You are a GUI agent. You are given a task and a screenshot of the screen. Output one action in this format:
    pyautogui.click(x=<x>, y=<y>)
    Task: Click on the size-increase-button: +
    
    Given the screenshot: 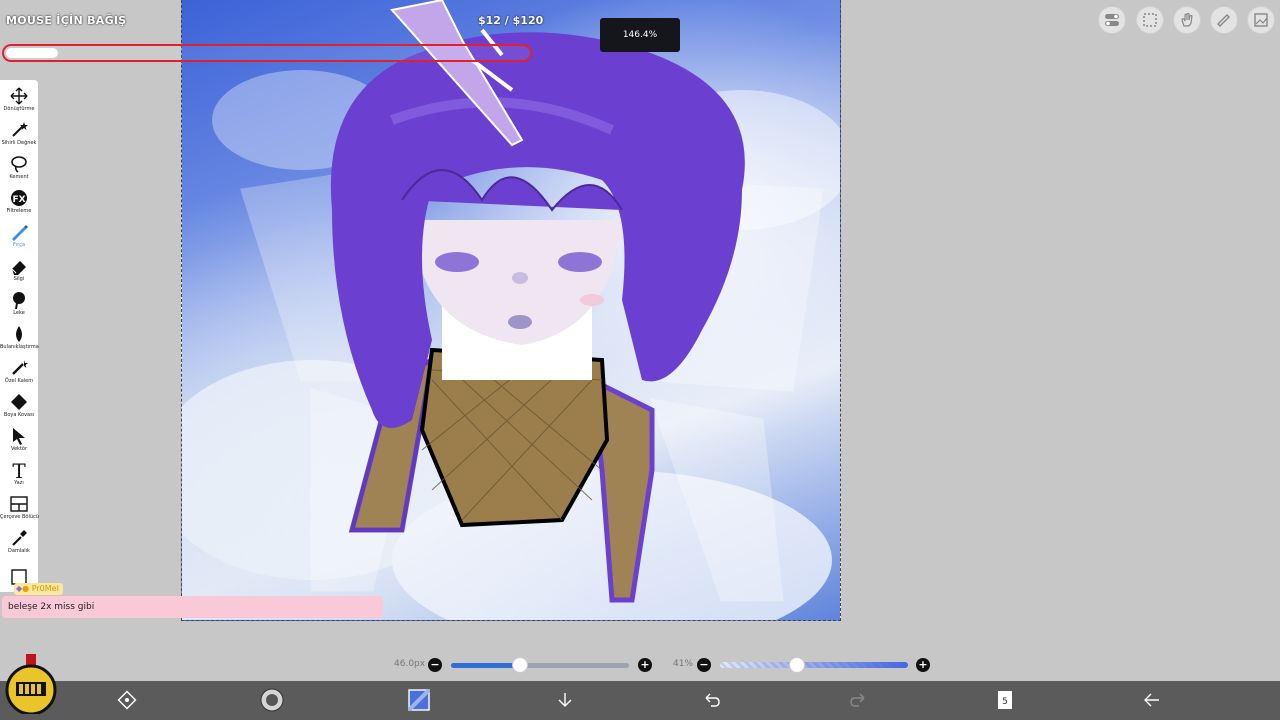 What is the action you would take?
    pyautogui.click(x=645, y=665)
    